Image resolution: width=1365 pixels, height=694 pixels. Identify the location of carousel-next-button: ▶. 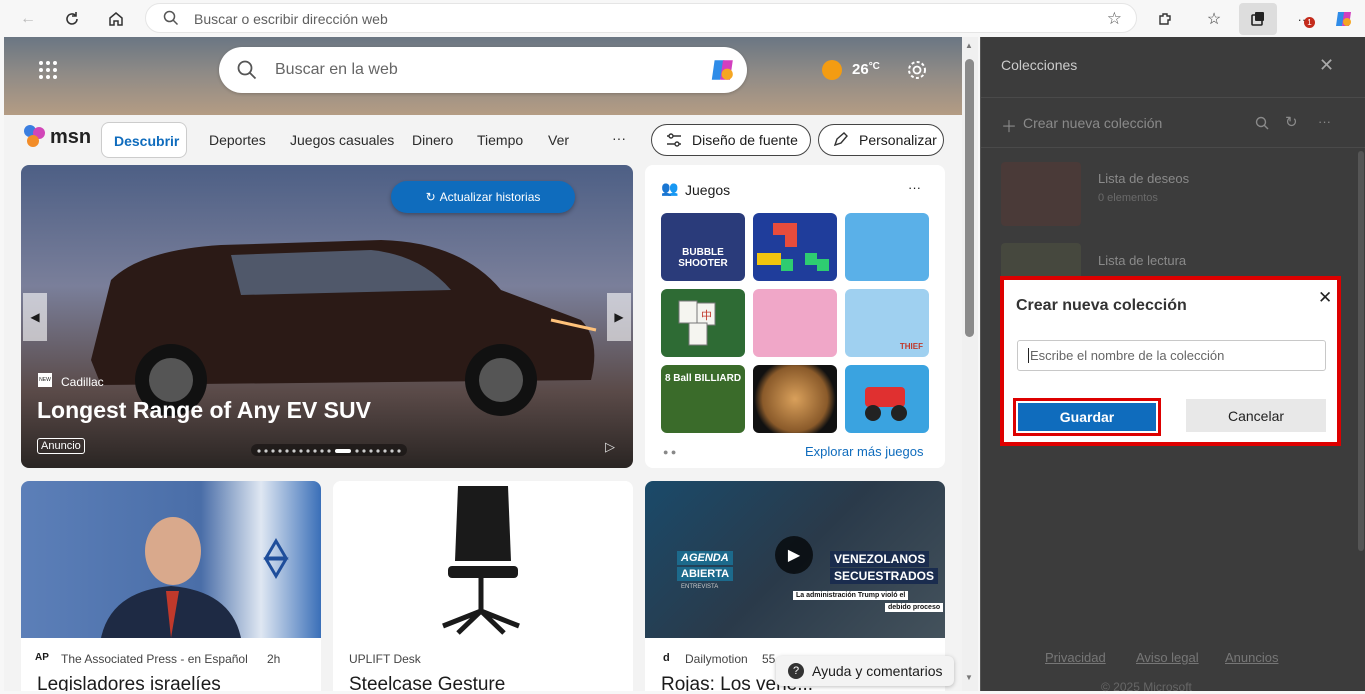
(619, 317).